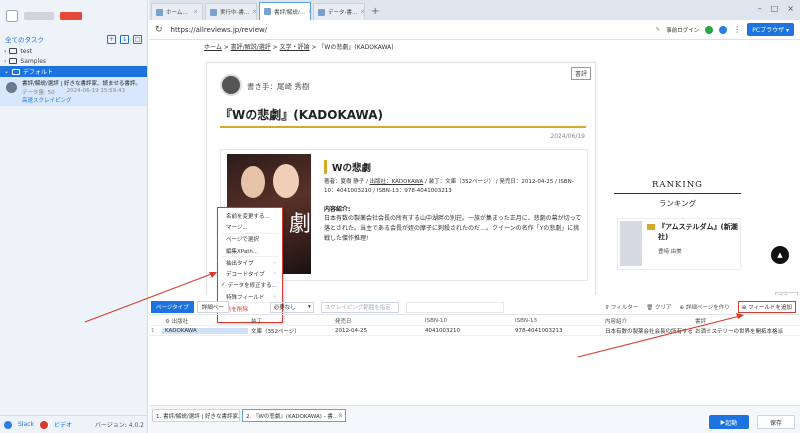 The width and height of the screenshot is (800, 433). What do you see at coordinates (137, 39) in the screenshot?
I see `new-task-icon: □` at bounding box center [137, 39].